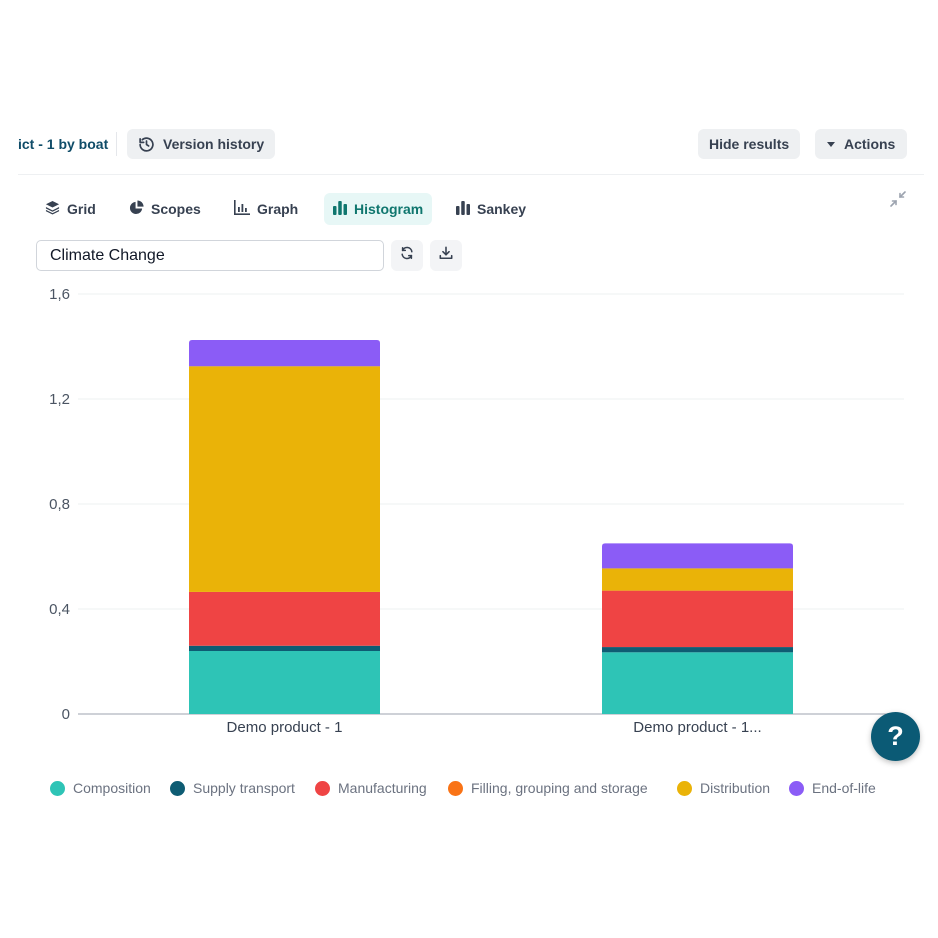 The image size is (938, 938). What do you see at coordinates (176, 209) in the screenshot?
I see `tab-label: Scopes` at bounding box center [176, 209].